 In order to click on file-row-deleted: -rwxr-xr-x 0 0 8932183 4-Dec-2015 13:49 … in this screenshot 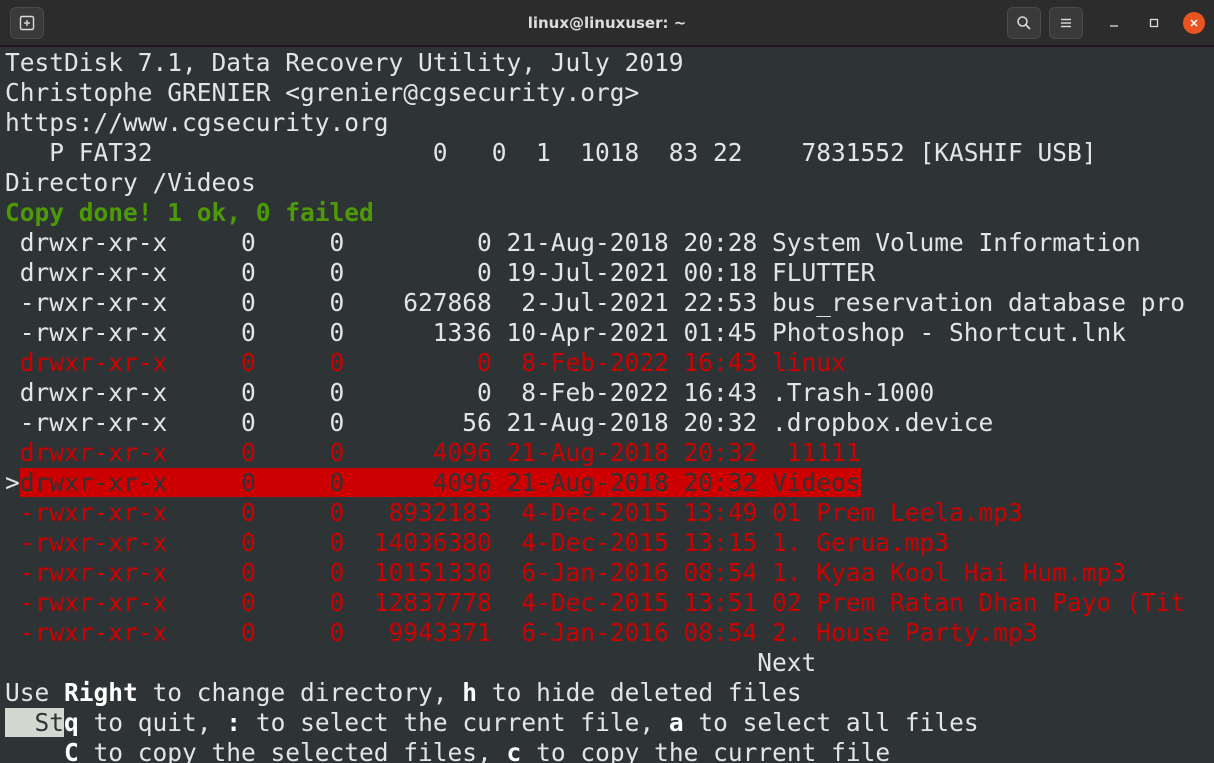, I will do `click(514, 513)`.